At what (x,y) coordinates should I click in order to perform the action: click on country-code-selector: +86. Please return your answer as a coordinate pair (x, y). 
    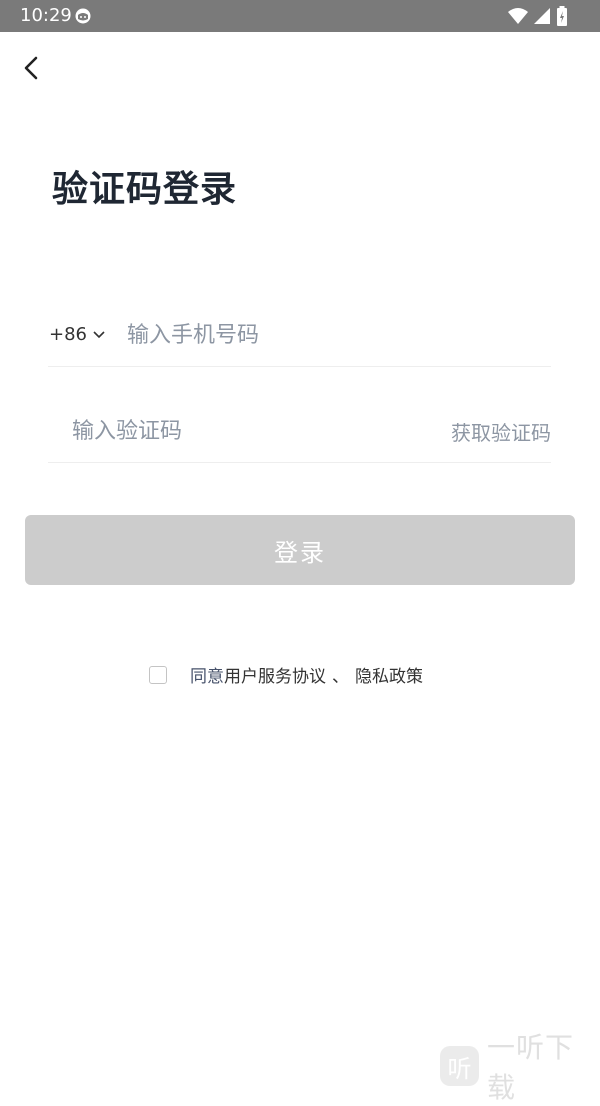
    Looking at the image, I should click on (77, 334).